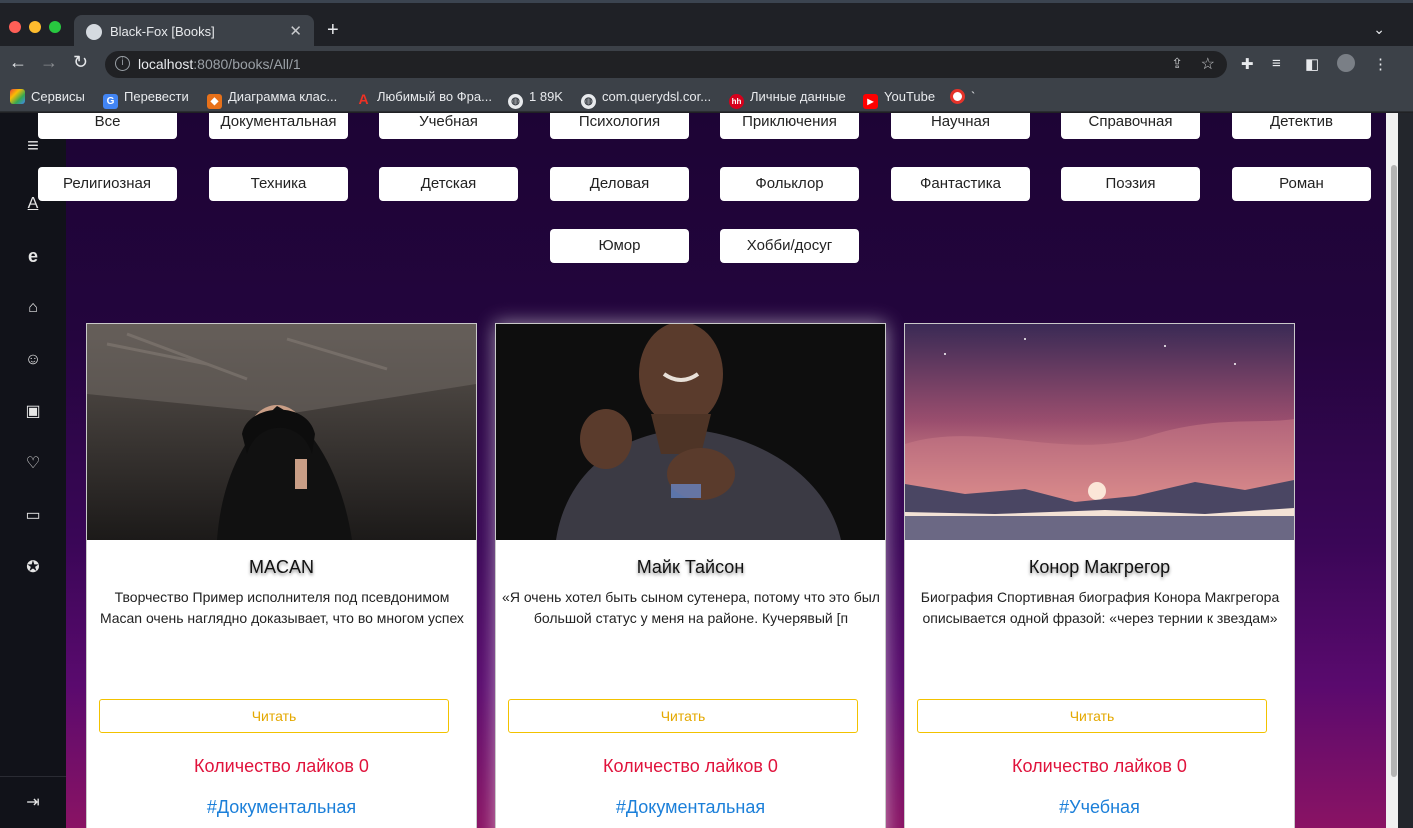 This screenshot has height=828, width=1413. What do you see at coordinates (58, 96) in the screenshot?
I see `bookmark-label: Сервисы` at bounding box center [58, 96].